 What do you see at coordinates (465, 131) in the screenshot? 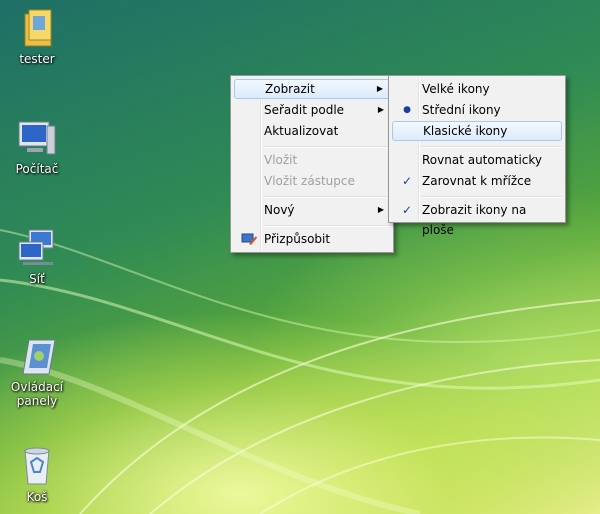
I see `menu-item-label: Klasické ikony` at bounding box center [465, 131].